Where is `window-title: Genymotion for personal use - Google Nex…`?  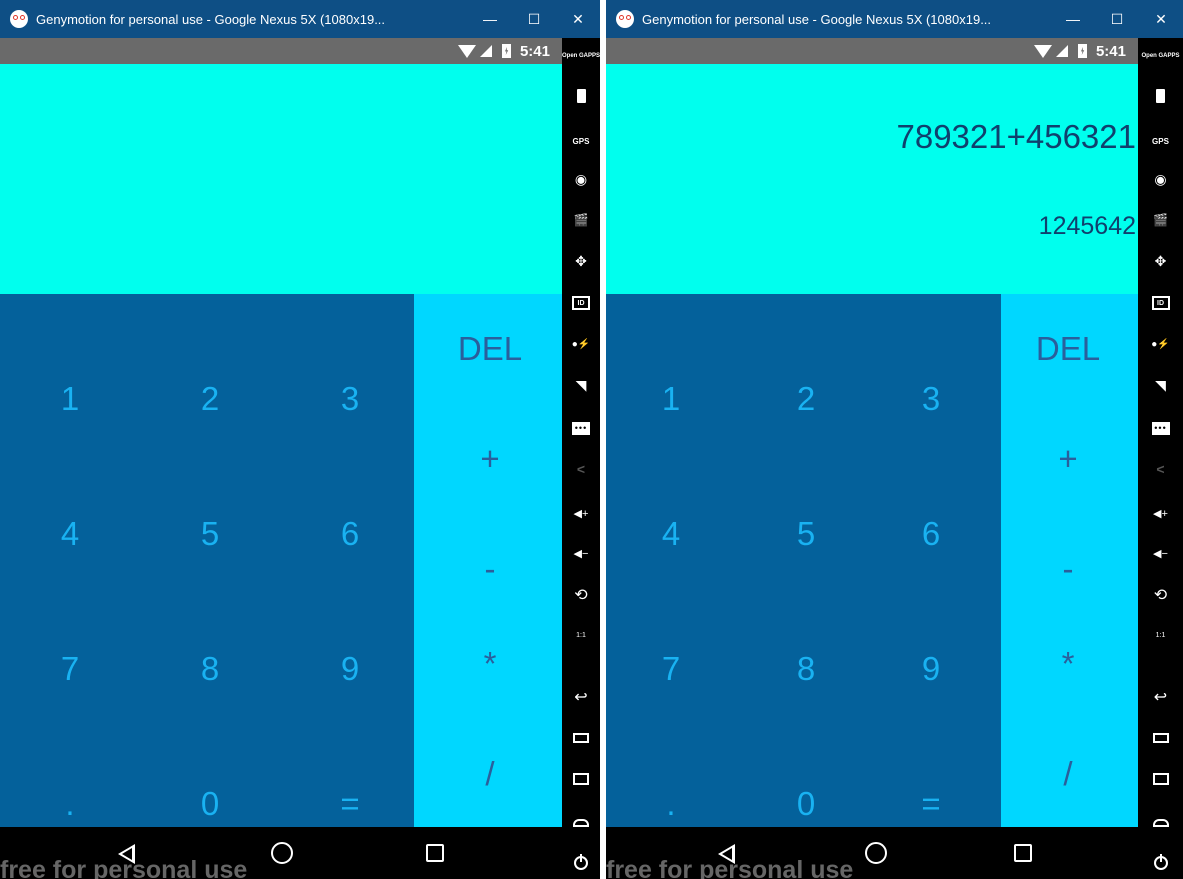 window-title: Genymotion for personal use - Google Nex… is located at coordinates (211, 19).